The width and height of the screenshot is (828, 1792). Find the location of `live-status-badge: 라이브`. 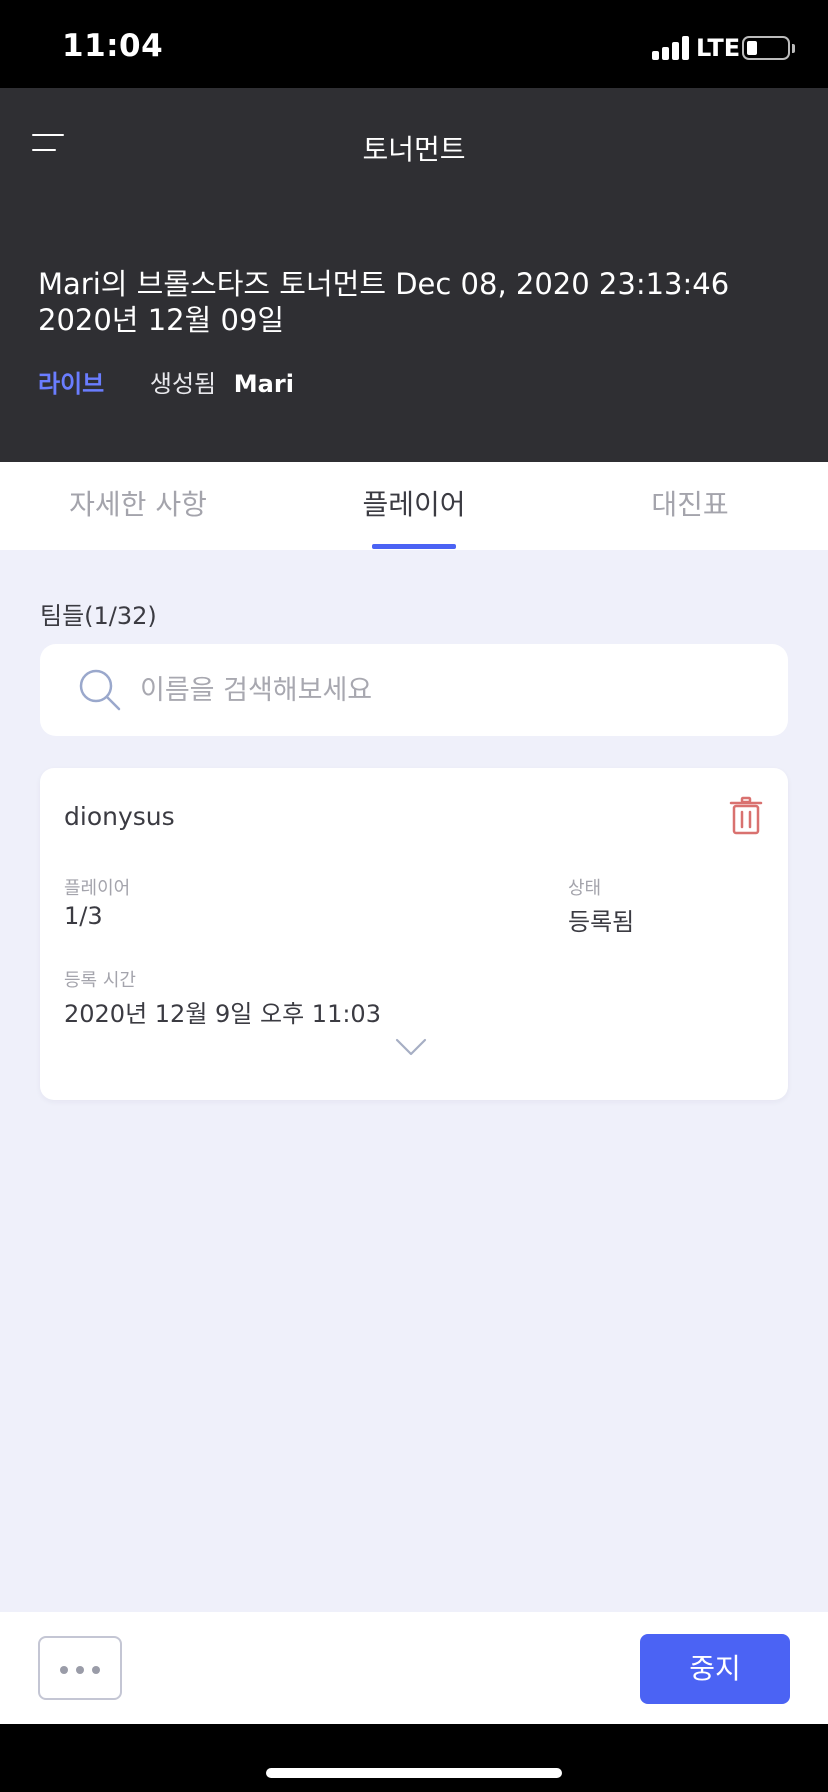

live-status-badge: 라이브 is located at coordinates (71, 384).